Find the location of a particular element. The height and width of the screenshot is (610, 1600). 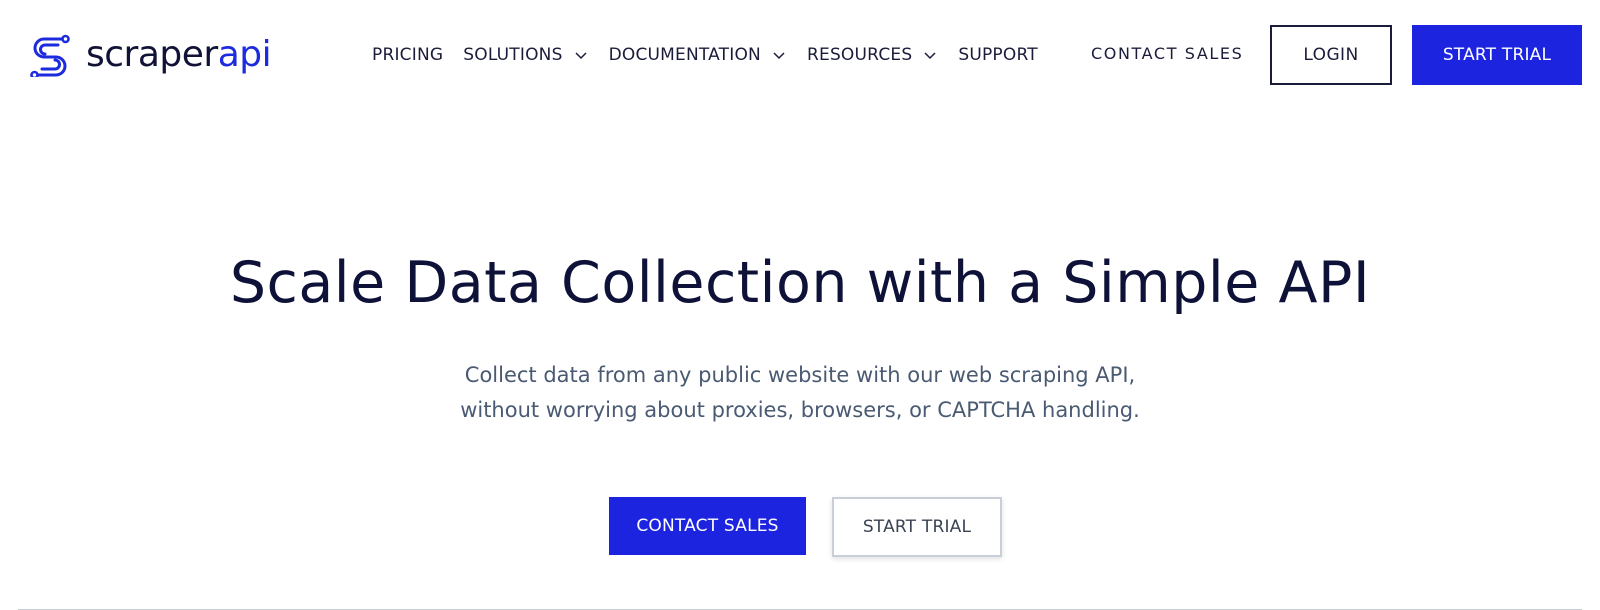

nav-item-resources: RESOURCES is located at coordinates (872, 55).